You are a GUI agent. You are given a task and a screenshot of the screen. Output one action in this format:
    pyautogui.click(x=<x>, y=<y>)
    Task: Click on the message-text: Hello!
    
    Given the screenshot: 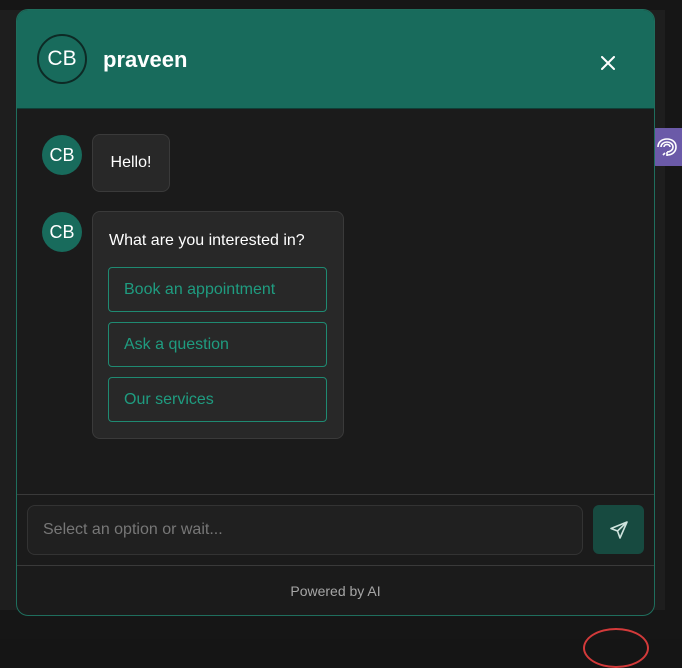 What is the action you would take?
    pyautogui.click(x=131, y=162)
    